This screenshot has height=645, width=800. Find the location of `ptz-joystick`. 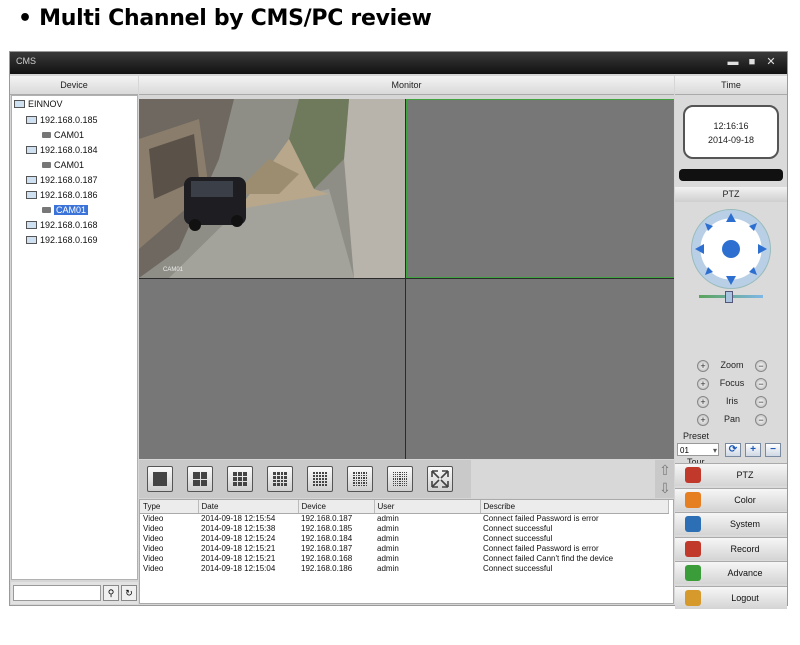

ptz-joystick is located at coordinates (731, 249).